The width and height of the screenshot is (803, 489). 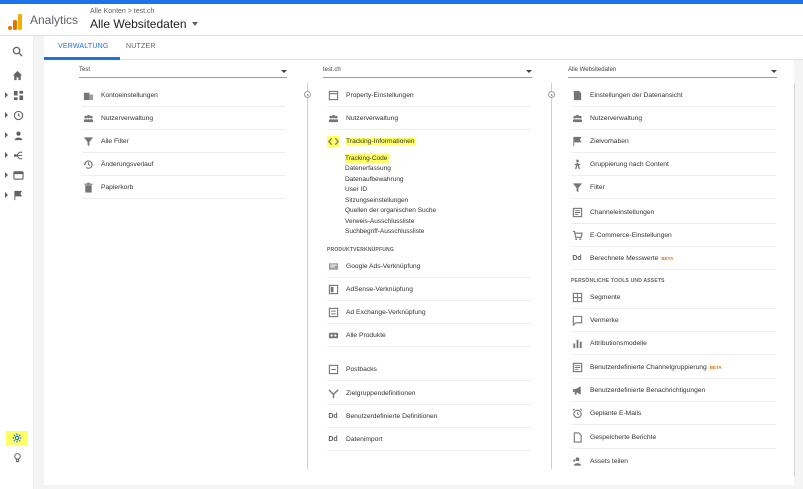 I want to click on item-label: E-Commerce-Einstellungen, so click(x=631, y=235).